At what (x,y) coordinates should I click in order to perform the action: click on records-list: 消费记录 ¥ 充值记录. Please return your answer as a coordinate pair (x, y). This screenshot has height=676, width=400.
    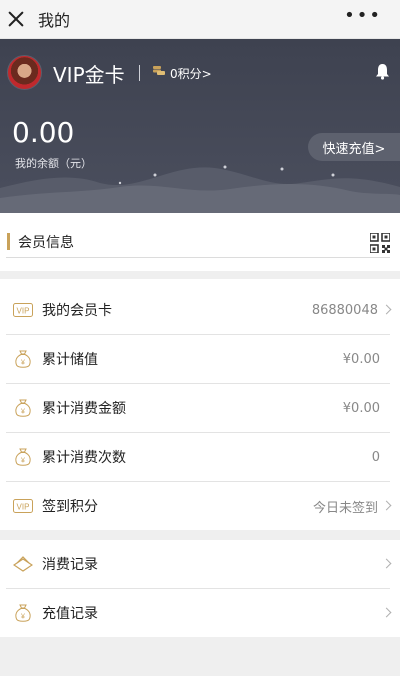
    Looking at the image, I should click on (200, 588).